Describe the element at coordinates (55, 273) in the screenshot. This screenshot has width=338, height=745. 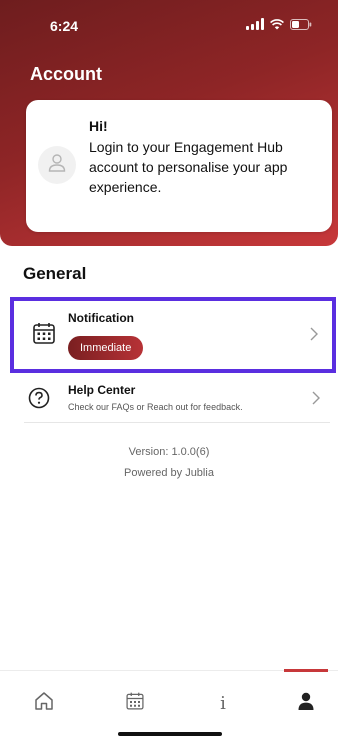
I see `section-title-general: General` at that location.